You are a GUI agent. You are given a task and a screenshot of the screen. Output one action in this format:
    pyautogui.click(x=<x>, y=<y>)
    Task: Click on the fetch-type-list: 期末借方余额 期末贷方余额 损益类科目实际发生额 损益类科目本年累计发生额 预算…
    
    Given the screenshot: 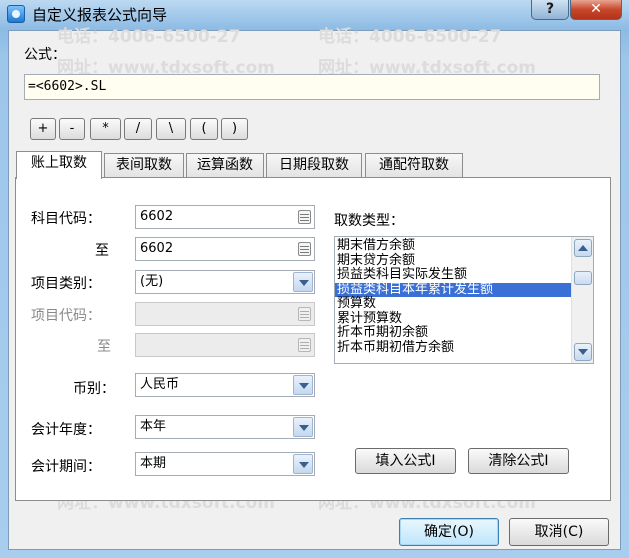 What is the action you would take?
    pyautogui.click(x=464, y=296)
    